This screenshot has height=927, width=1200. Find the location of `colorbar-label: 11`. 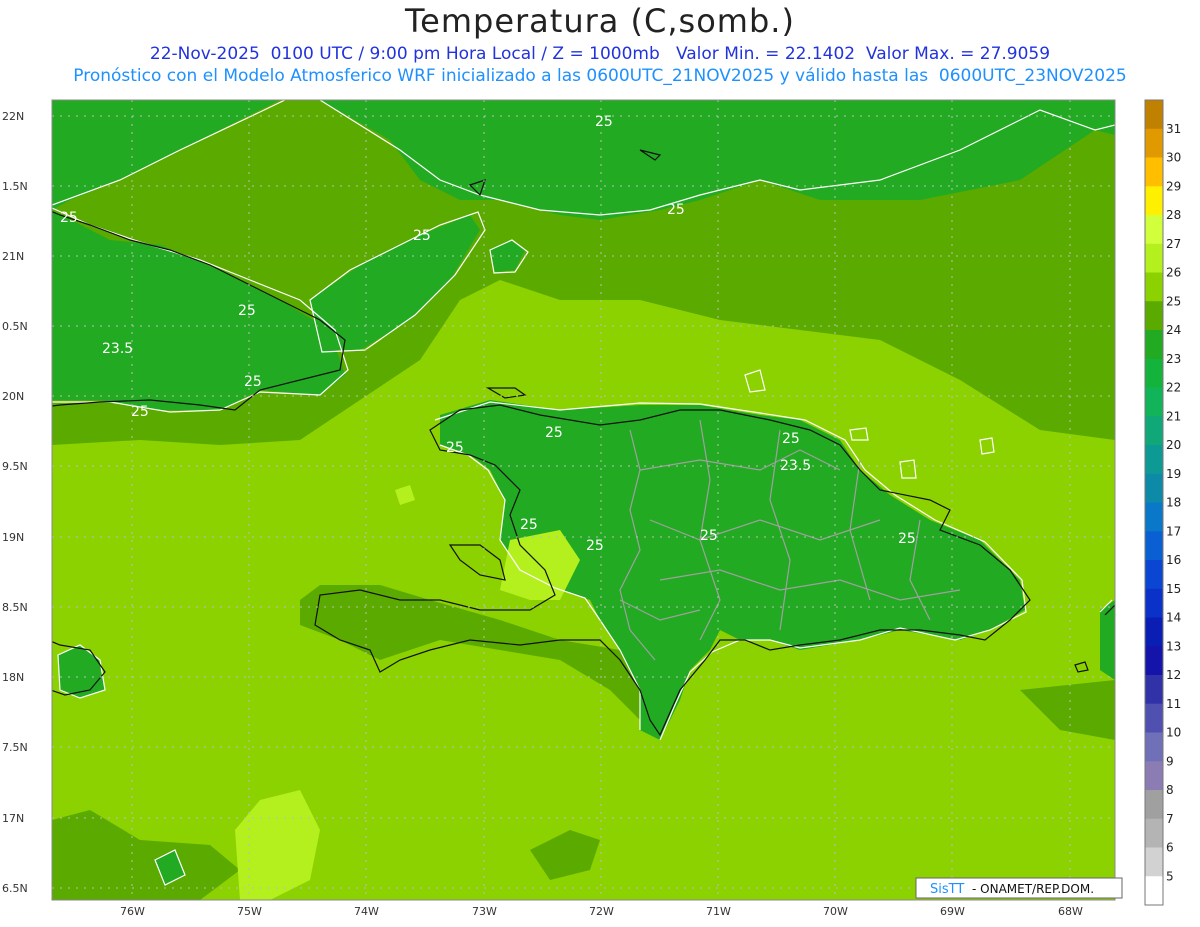

colorbar-label: 11 is located at coordinates (1173, 704).